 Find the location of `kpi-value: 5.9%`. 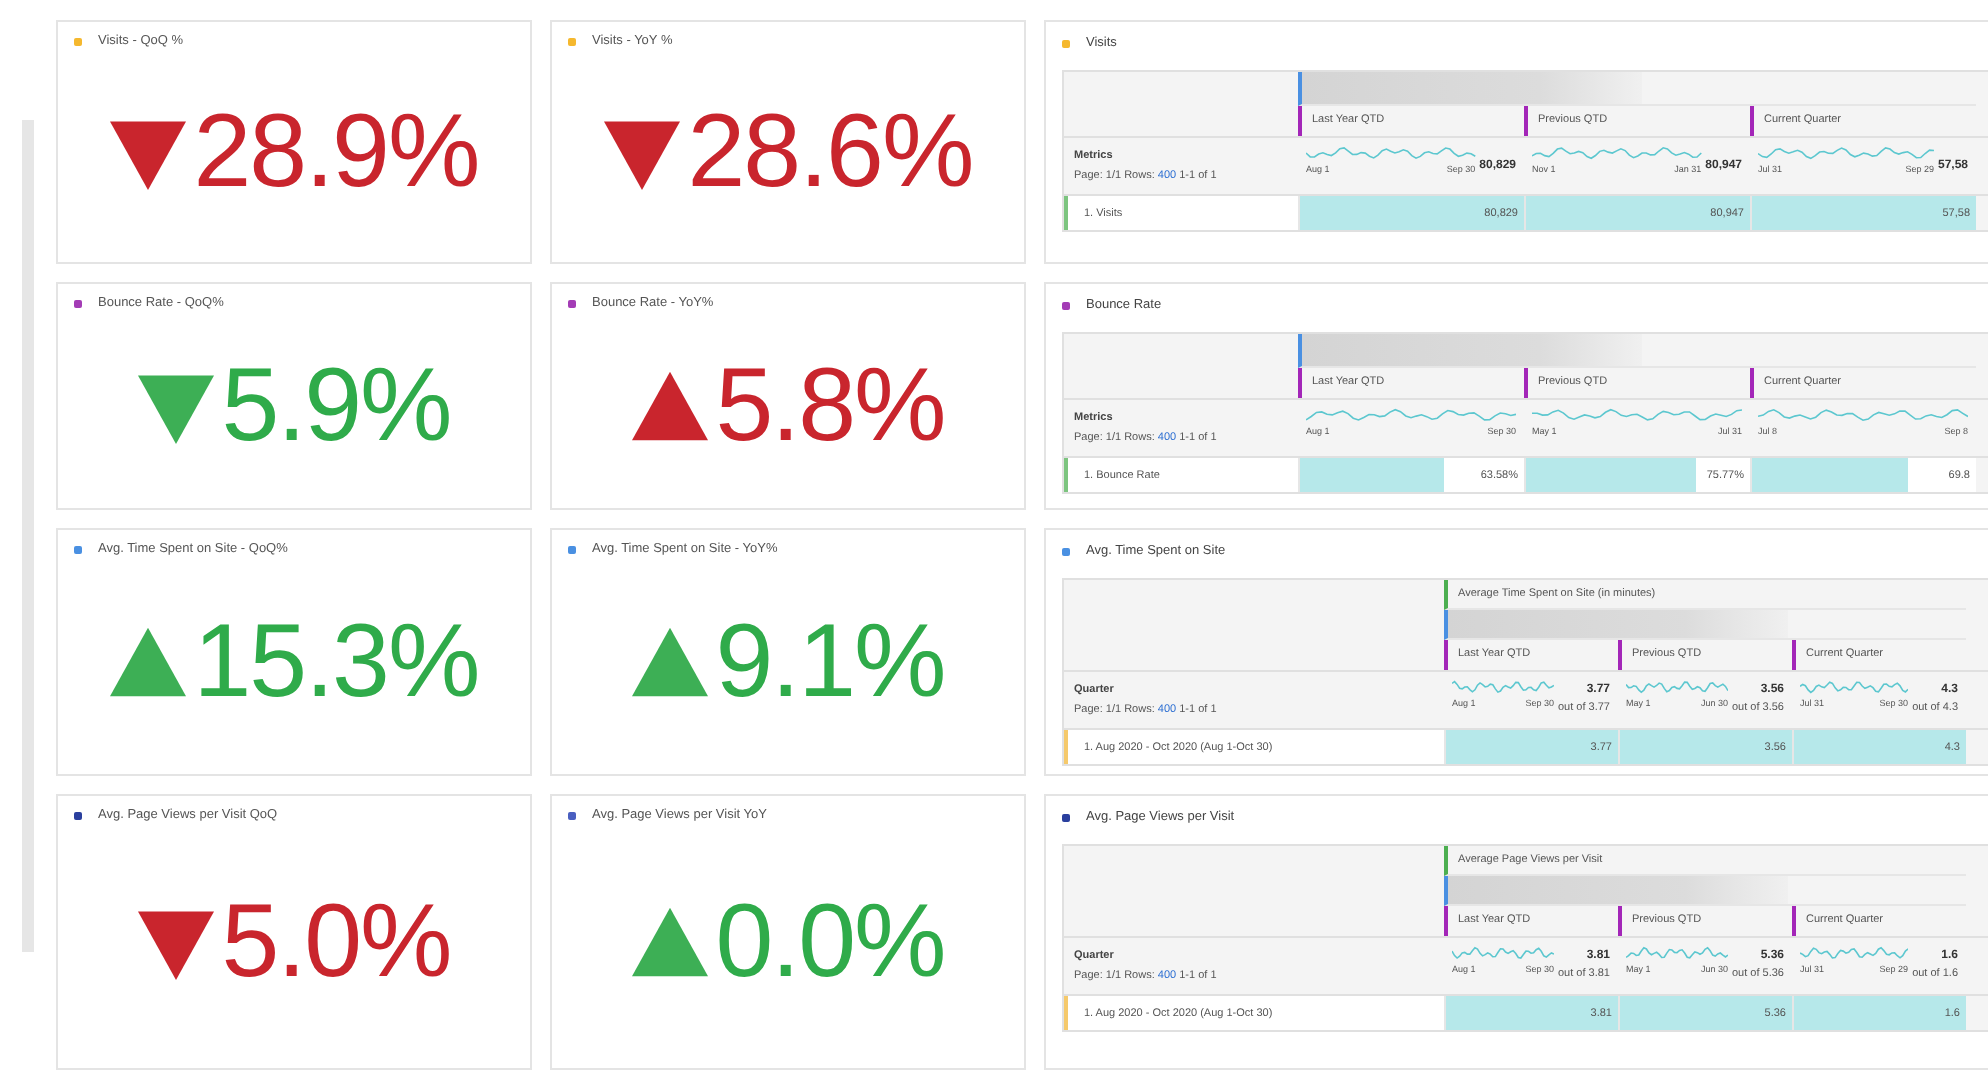

kpi-value: 5.9% is located at coordinates (336, 405).